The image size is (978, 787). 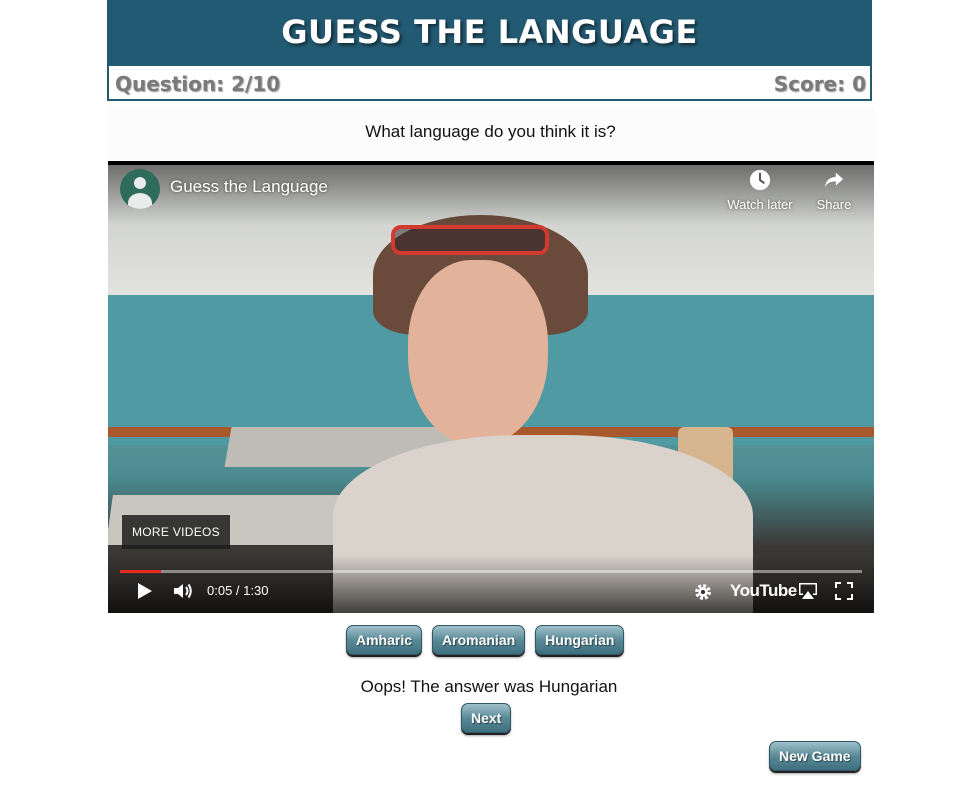 I want to click on play-icon, so click(x=144, y=591).